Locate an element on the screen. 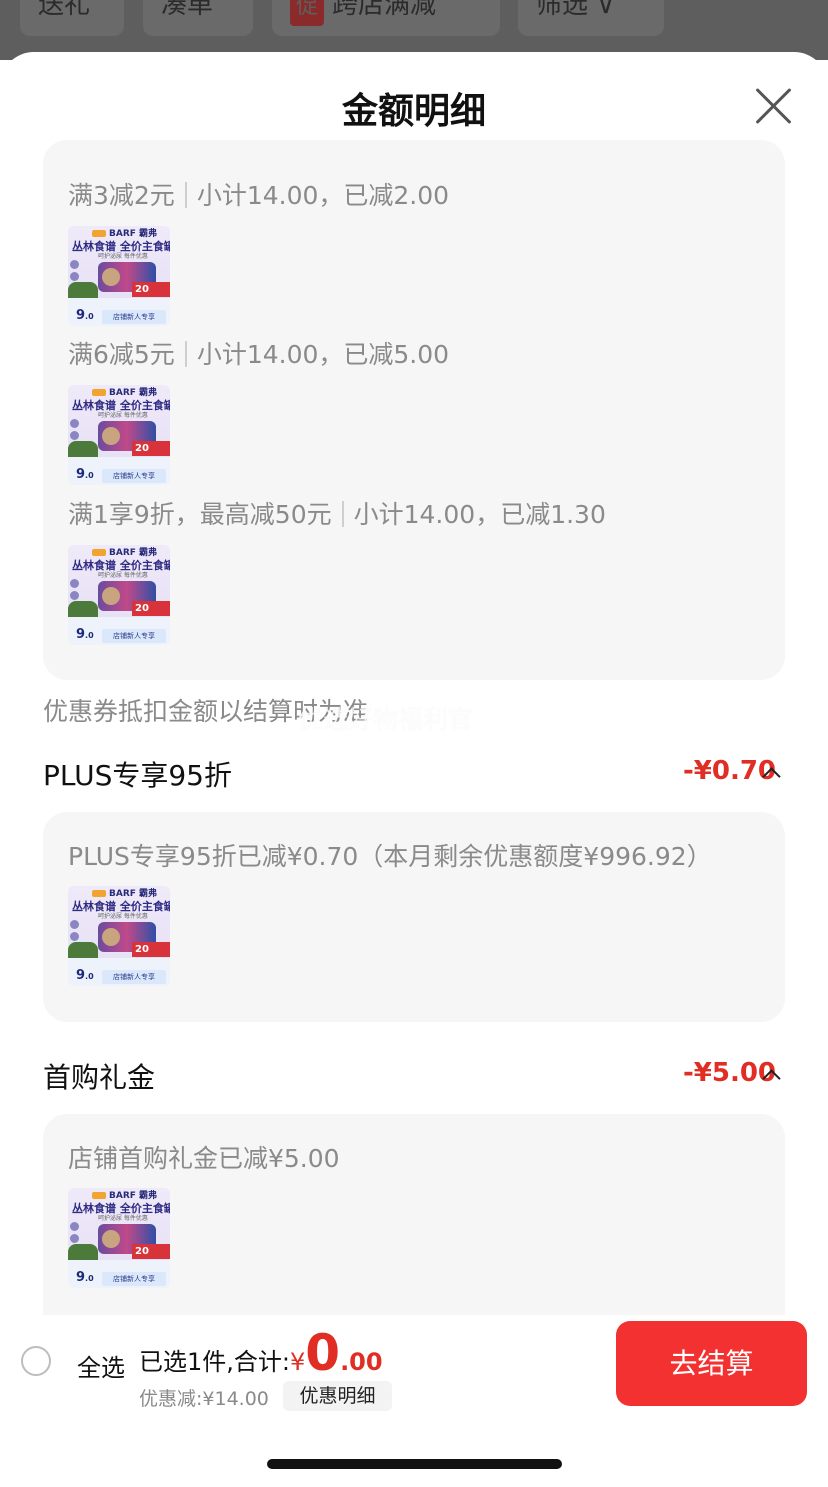 The image size is (828, 1487). home-indicator is located at coordinates (414, 1464).